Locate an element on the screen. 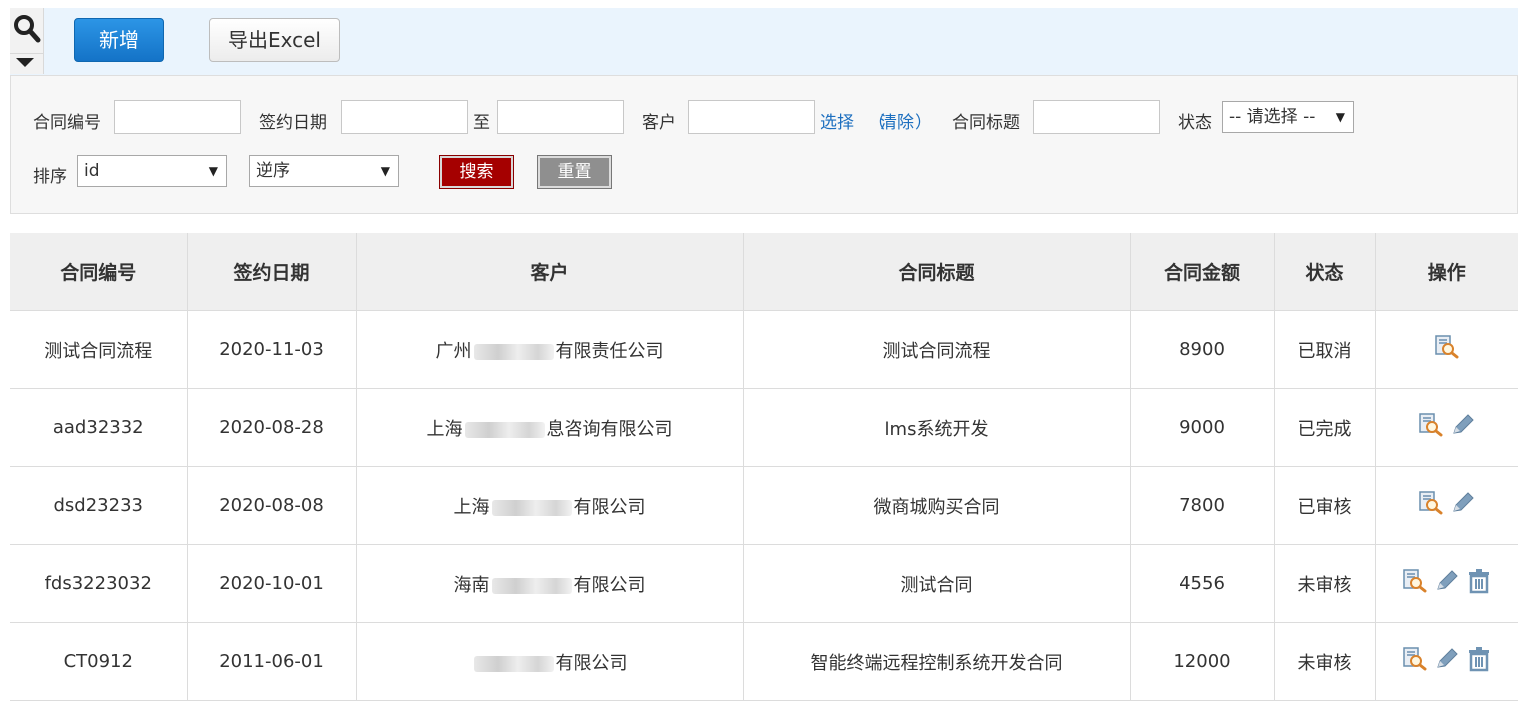 Image resolution: width=1526 pixels, height=701 pixels. cell-customer: 广州 有限责任公司 is located at coordinates (550, 349).